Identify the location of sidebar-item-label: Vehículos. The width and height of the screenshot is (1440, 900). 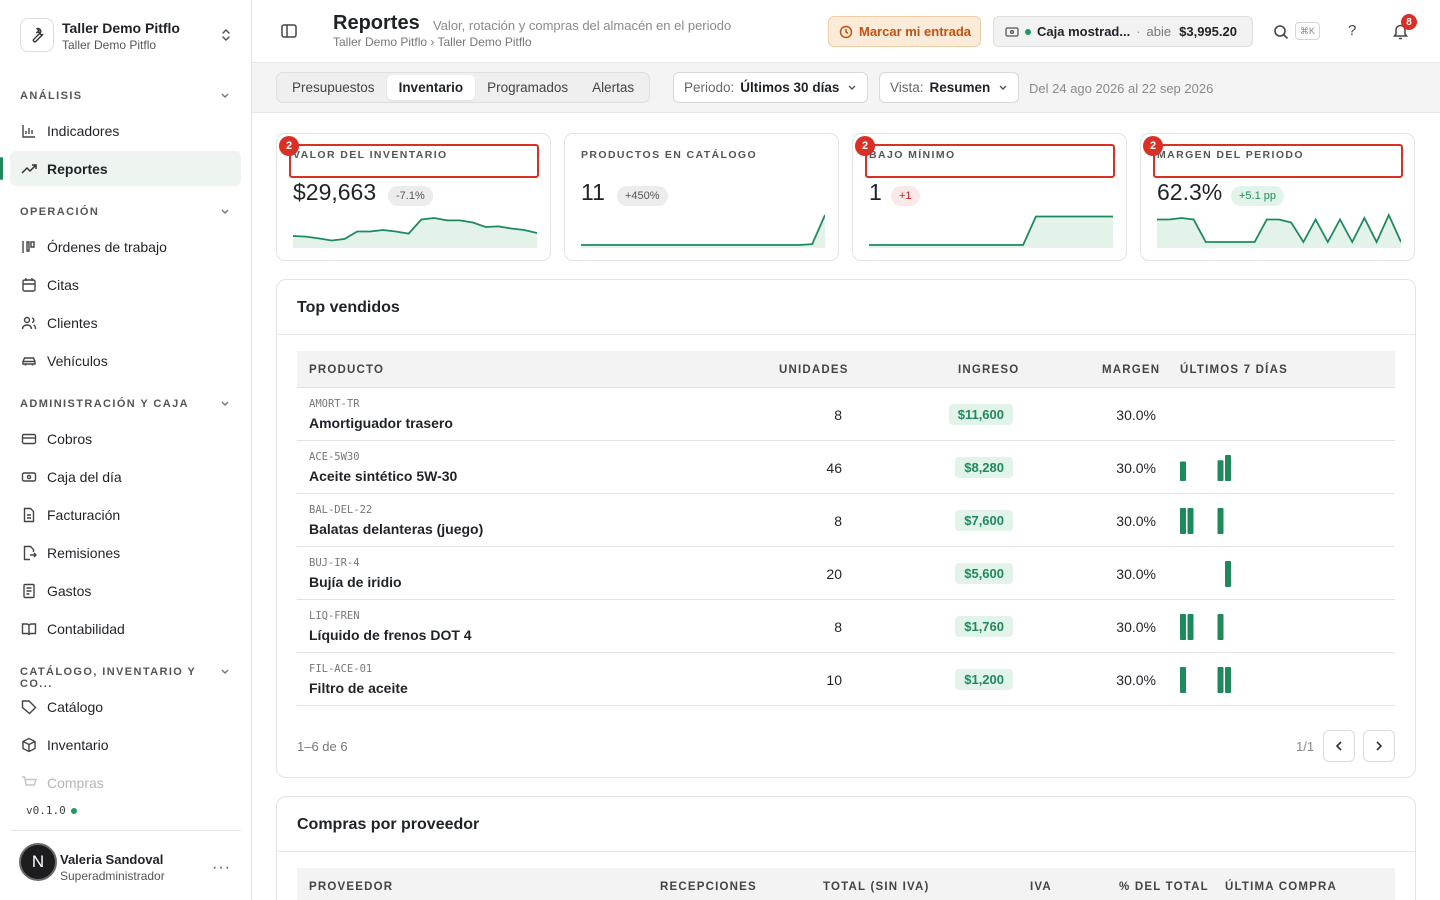
(77, 360).